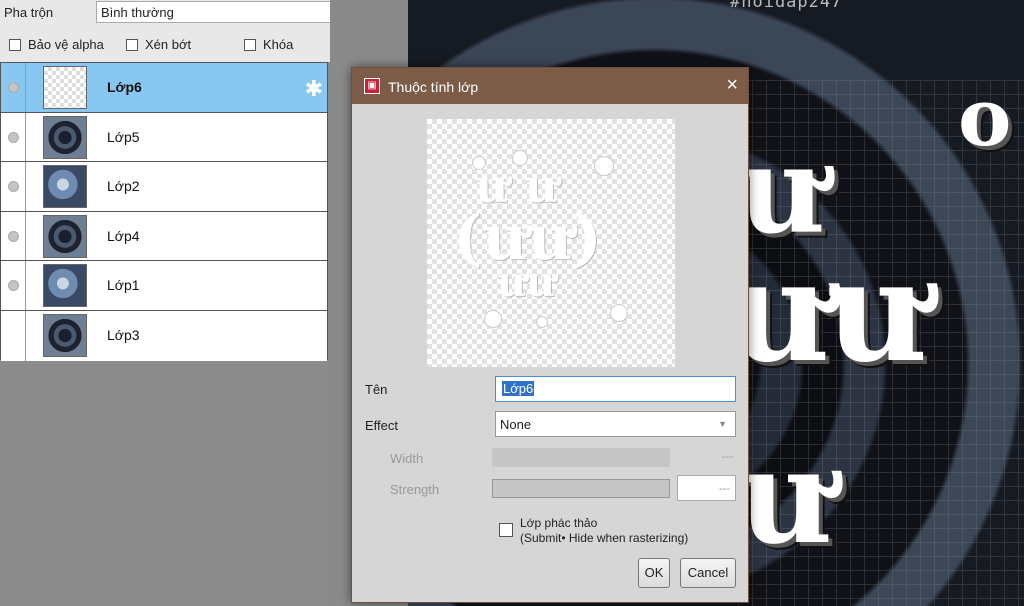  Describe the element at coordinates (66, 44) in the screenshot. I see `protect-alpha-label: Bảo vệ alpha` at that location.